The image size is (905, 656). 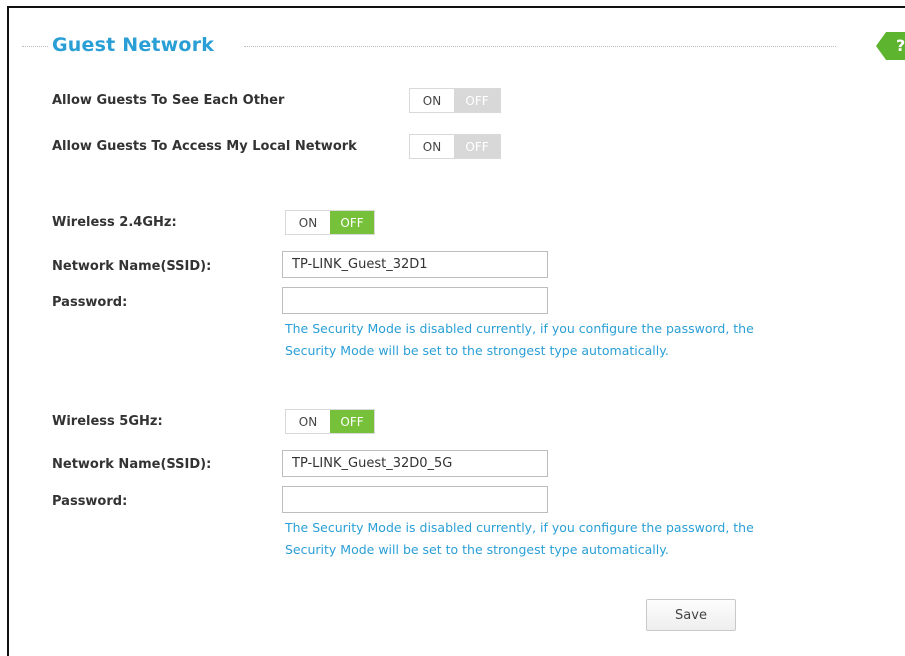 I want to click on ssid-5-input, so click(x=415, y=463).